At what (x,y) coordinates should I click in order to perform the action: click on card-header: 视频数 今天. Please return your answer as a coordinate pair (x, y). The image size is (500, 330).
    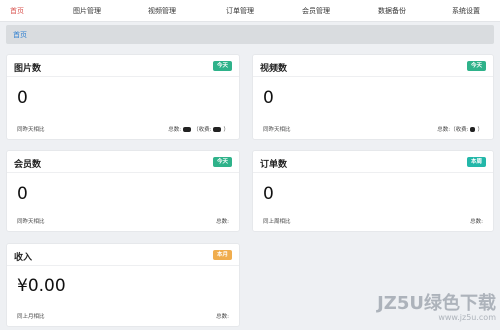
    Looking at the image, I should click on (373, 66).